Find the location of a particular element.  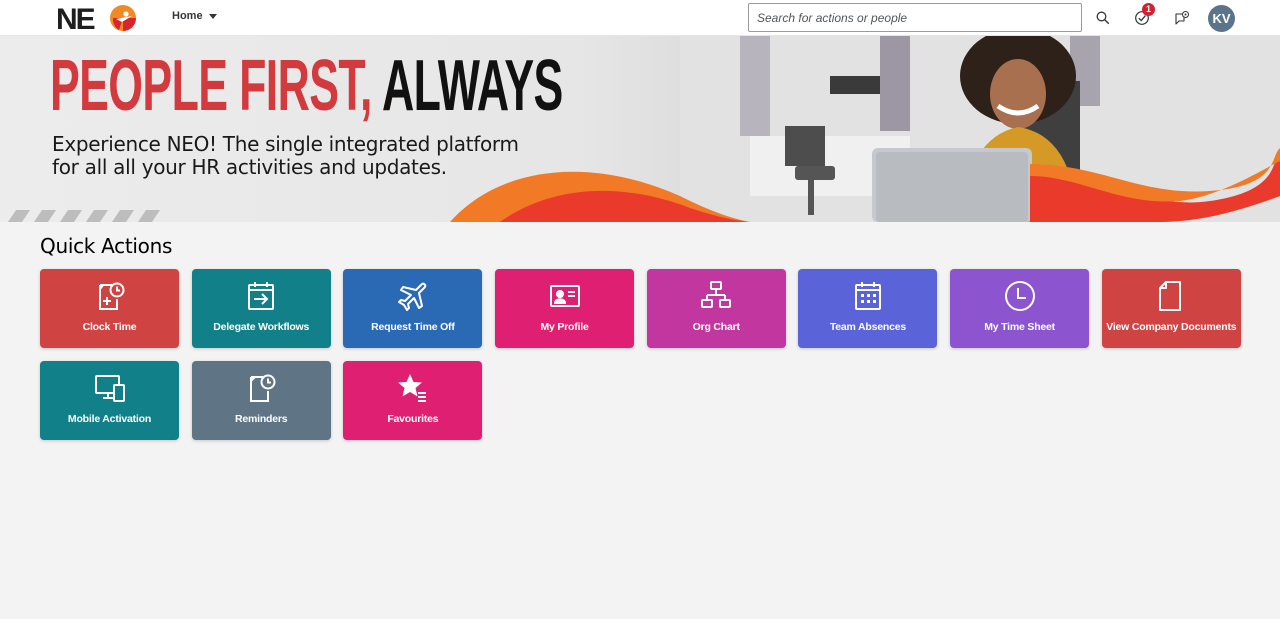

tile-label: Clock Time is located at coordinates (109, 327).